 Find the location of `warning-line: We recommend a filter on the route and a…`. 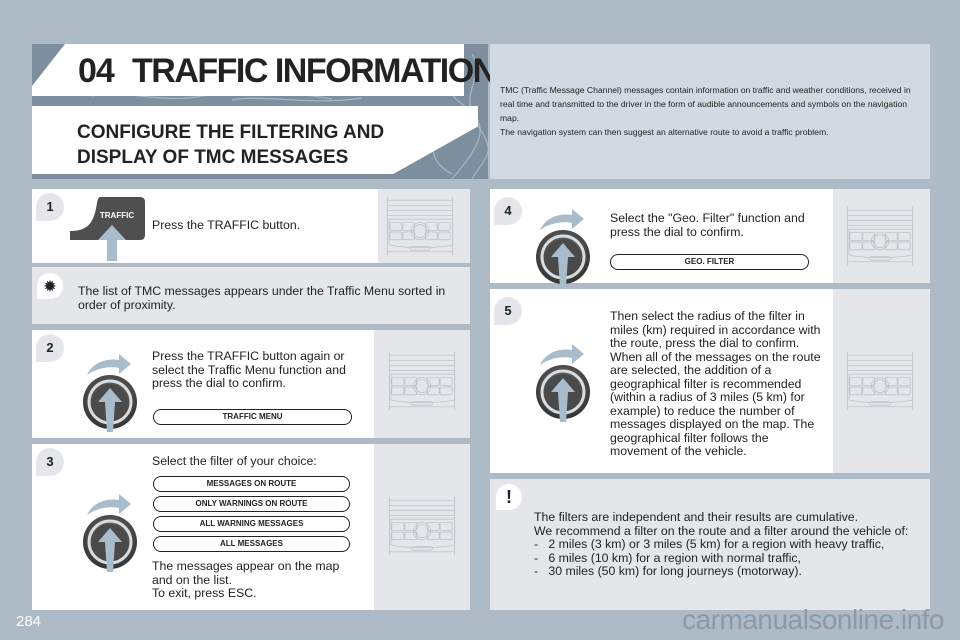

warning-line: We recommend a filter on the route and a… is located at coordinates (721, 530).